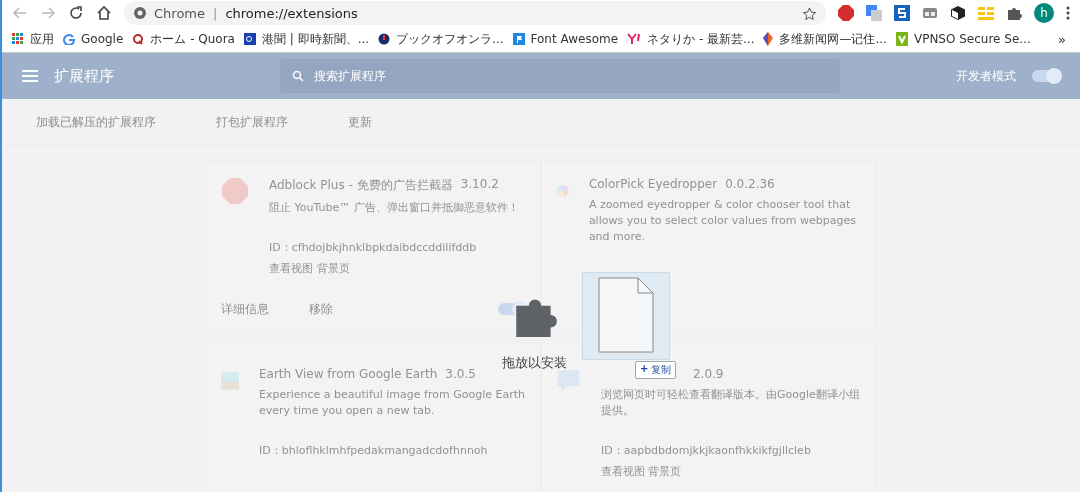  I want to click on search-icon, so click(298, 76).